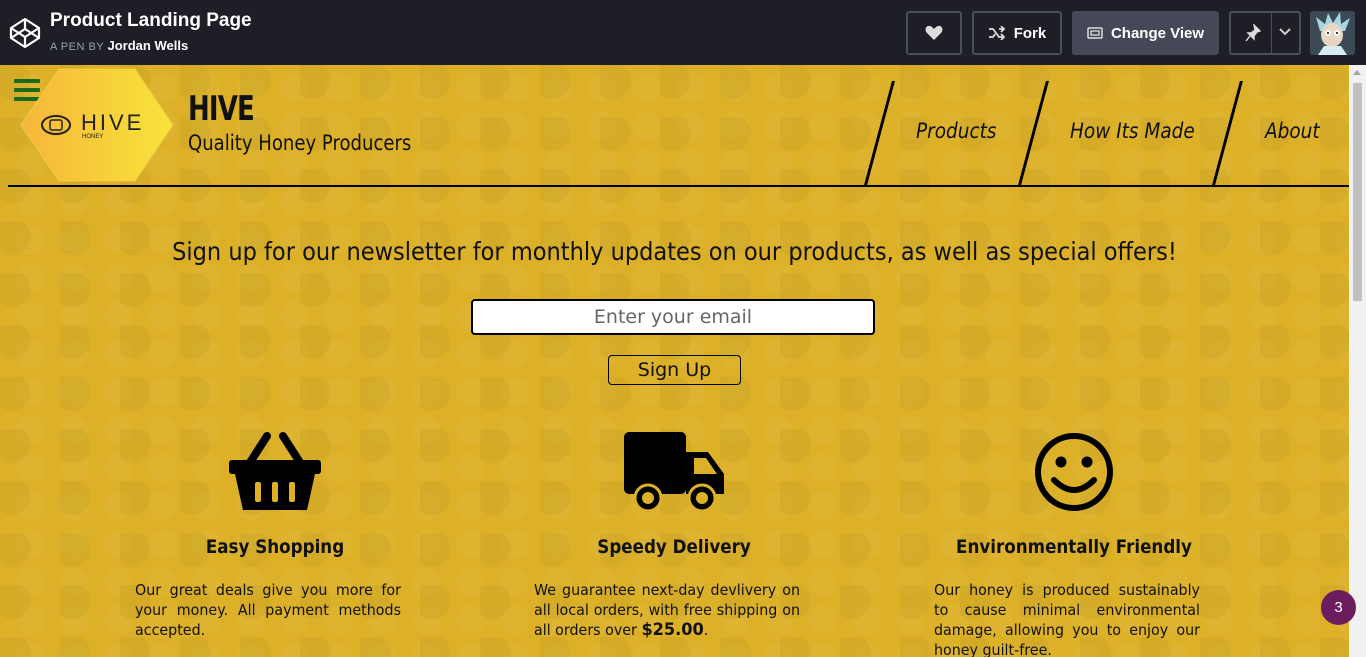 Image resolution: width=1366 pixels, height=657 pixels. I want to click on like-button, so click(934, 33).